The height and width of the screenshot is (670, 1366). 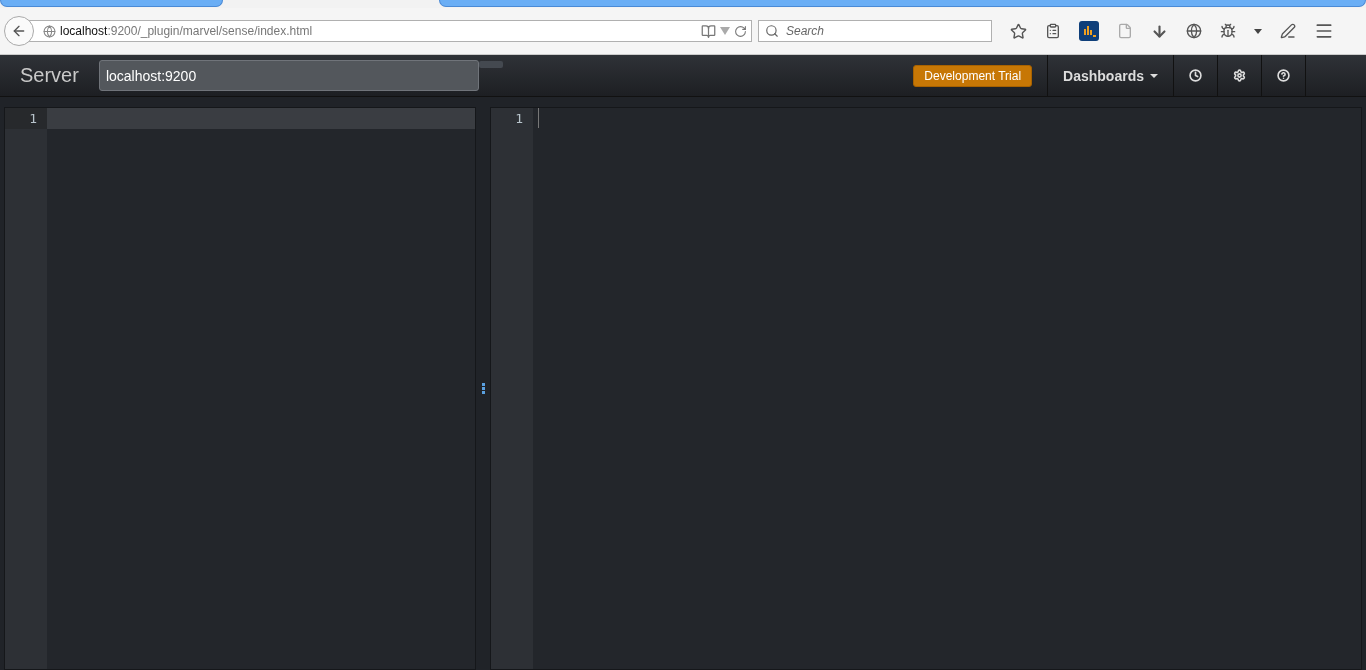 What do you see at coordinates (187, 31) in the screenshot?
I see `url-text: localhost:9200/_plugin/marvel/sense/index.html` at bounding box center [187, 31].